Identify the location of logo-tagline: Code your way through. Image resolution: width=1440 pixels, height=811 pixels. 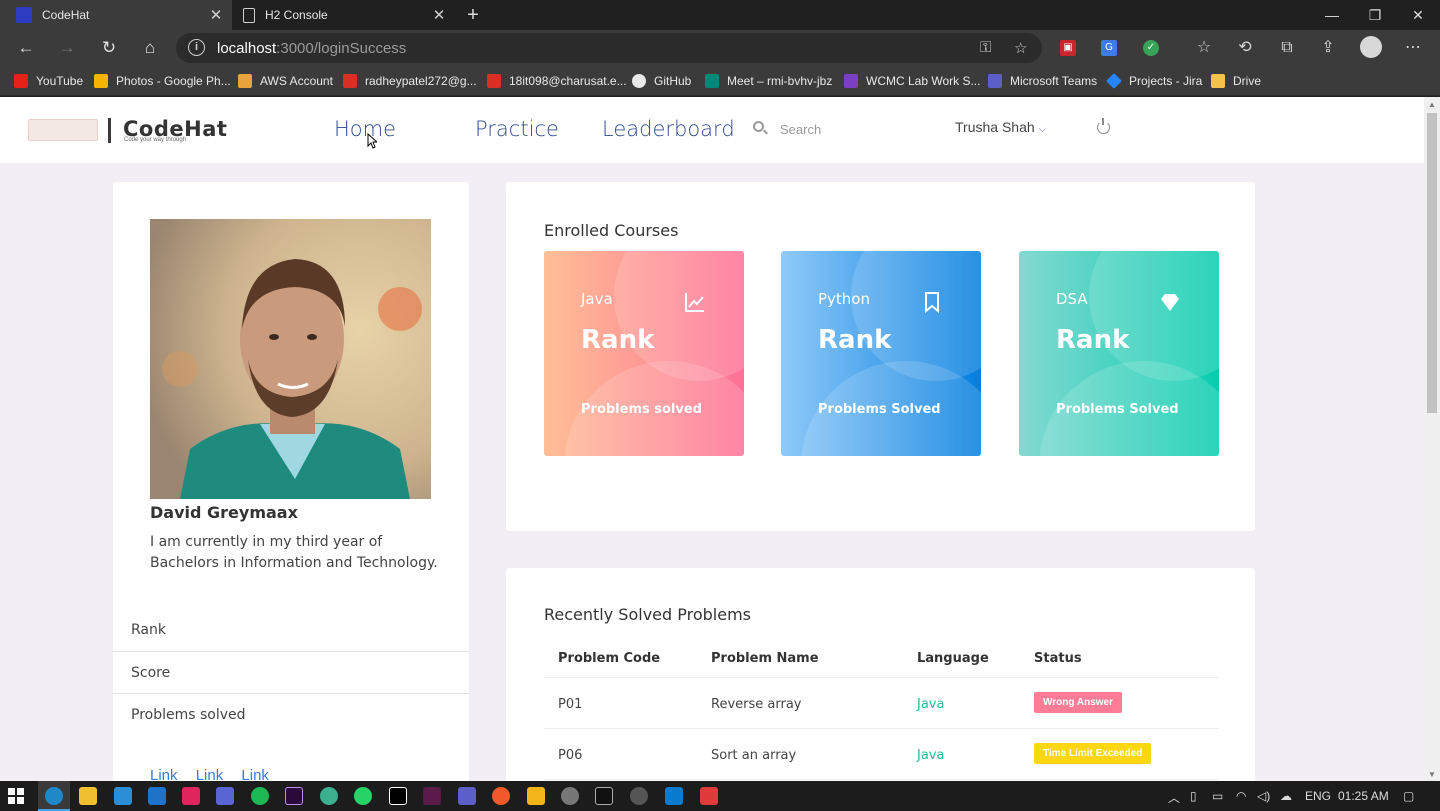
(155, 140).